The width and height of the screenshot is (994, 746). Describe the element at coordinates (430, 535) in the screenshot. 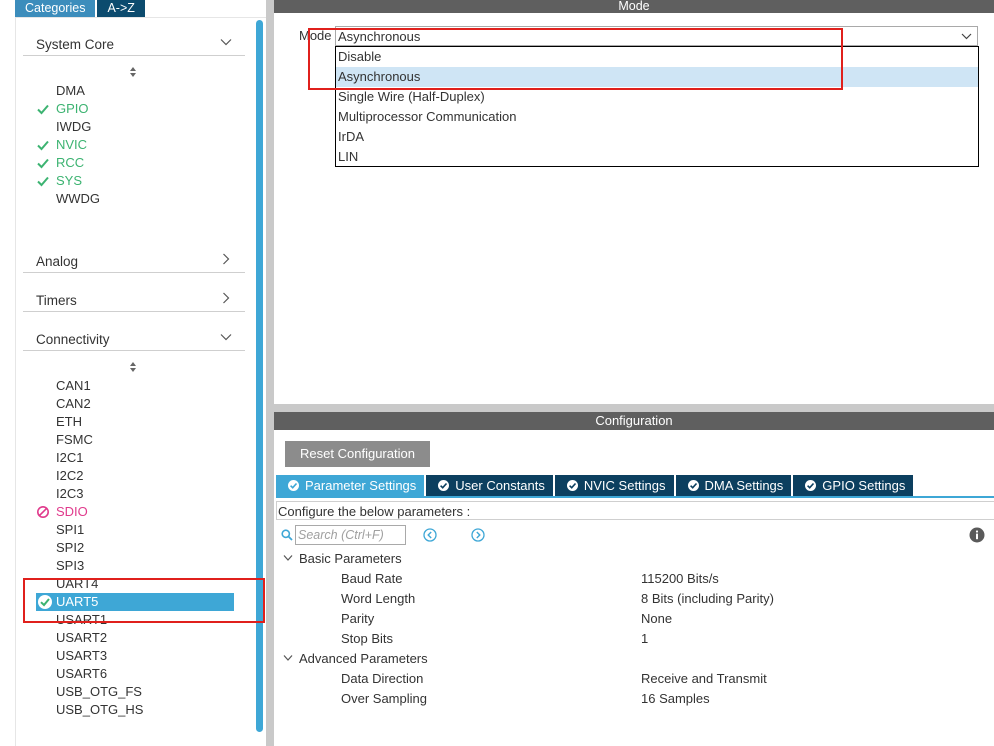

I see `previous-match-icon` at that location.